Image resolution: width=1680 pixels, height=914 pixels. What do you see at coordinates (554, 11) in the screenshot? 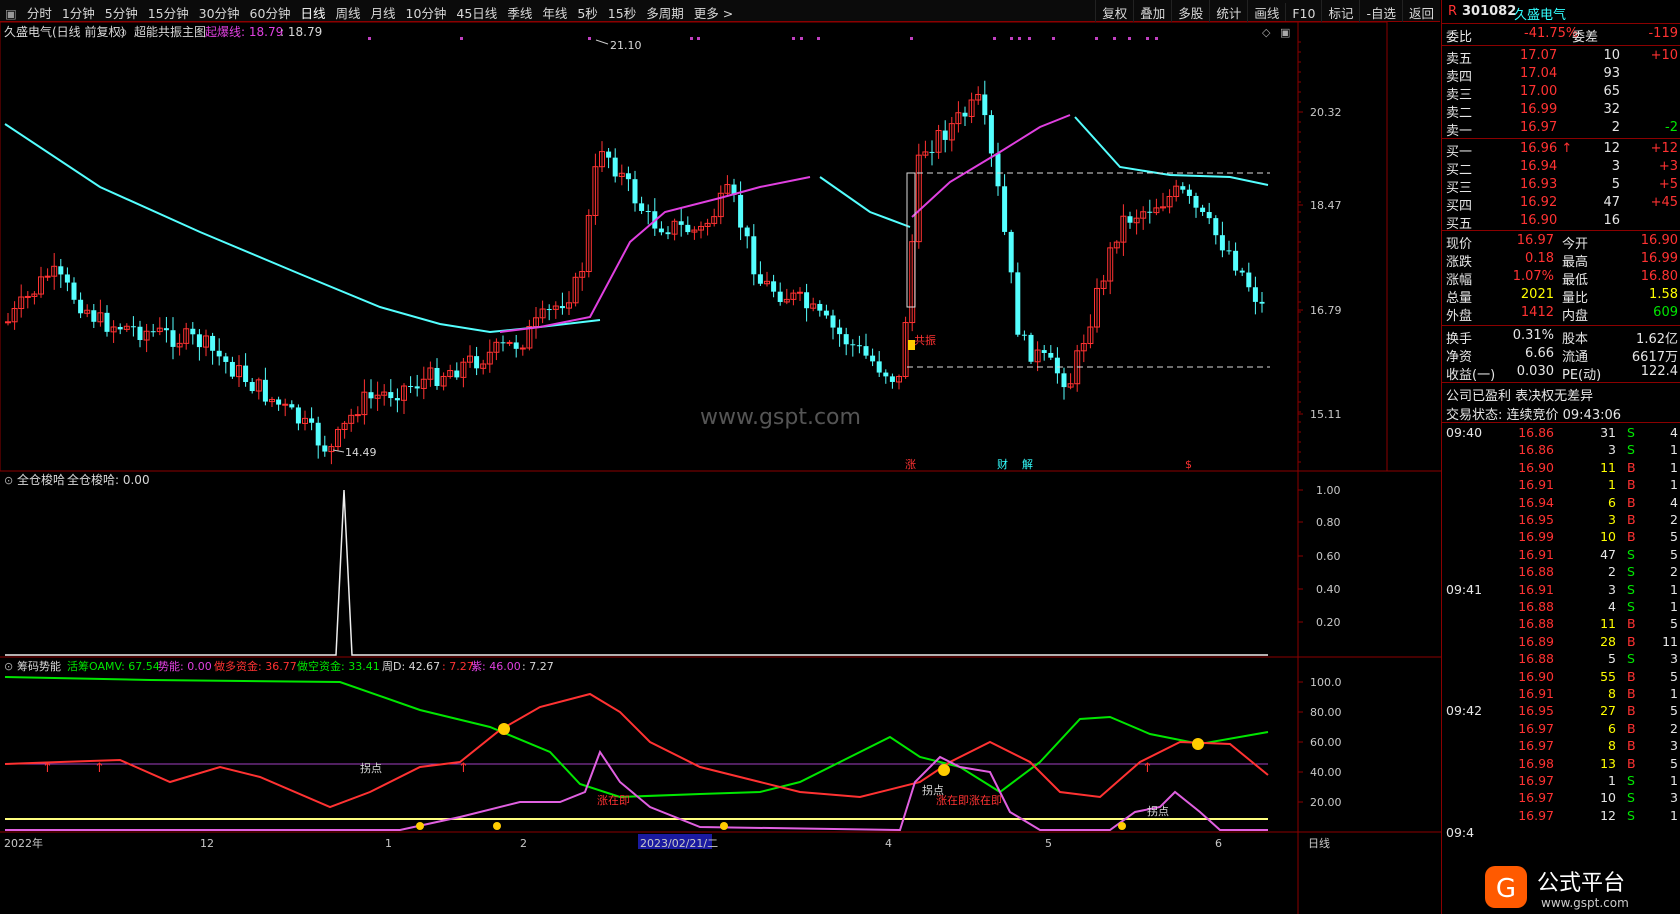
I see `period-tab: 年线` at bounding box center [554, 11].